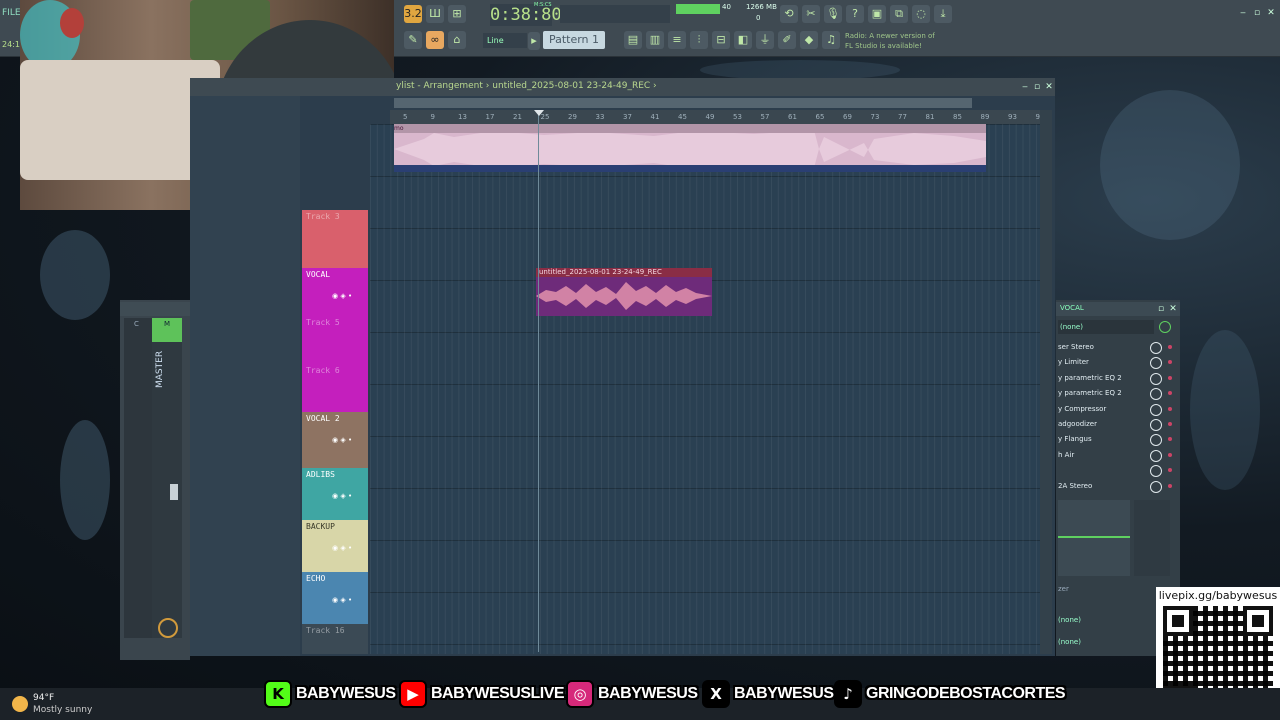 Image resolution: width=1280 pixels, height=720 pixels. Describe the element at coordinates (1257, 13) in the screenshot. I see `maximize-icon: ▫` at that location.